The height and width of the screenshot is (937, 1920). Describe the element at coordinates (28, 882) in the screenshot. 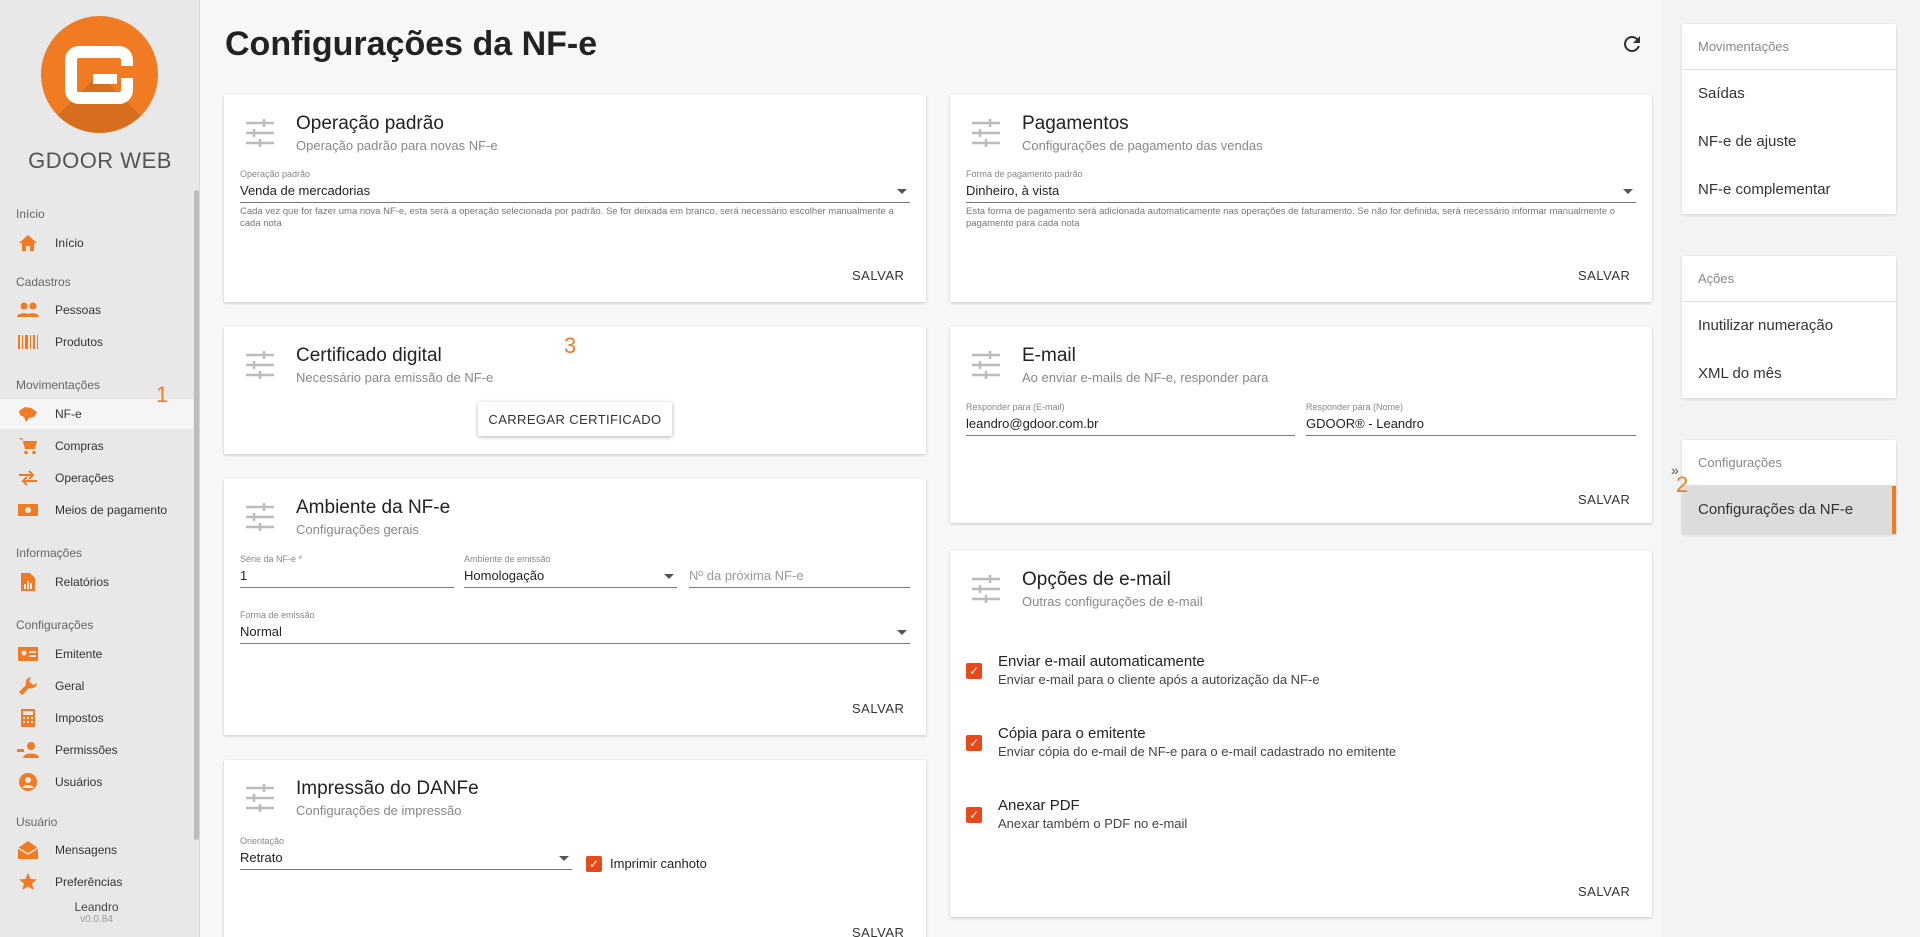

I see `star-icon` at that location.